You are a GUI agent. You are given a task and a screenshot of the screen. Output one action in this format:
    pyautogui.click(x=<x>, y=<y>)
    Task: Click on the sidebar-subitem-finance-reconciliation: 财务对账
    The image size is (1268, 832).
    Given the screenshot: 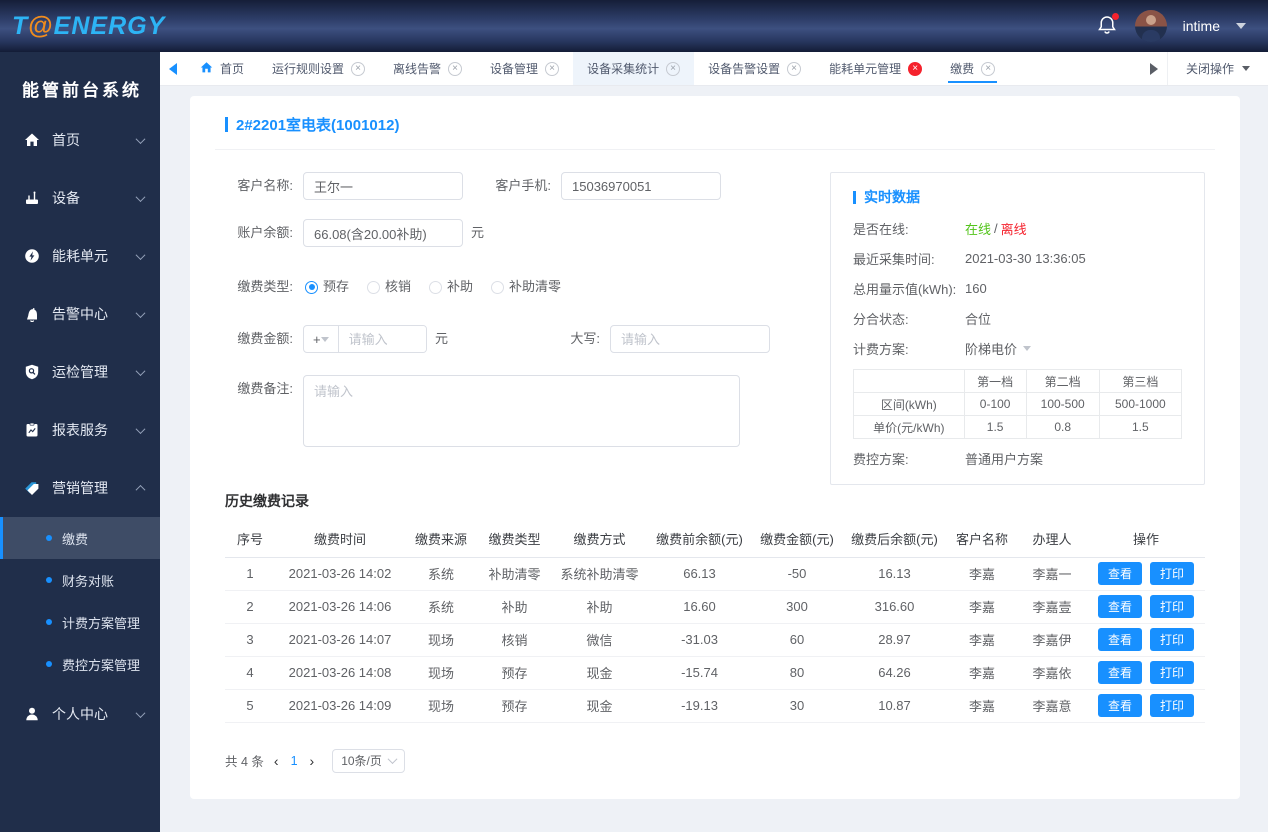 What is the action you would take?
    pyautogui.click(x=80, y=580)
    